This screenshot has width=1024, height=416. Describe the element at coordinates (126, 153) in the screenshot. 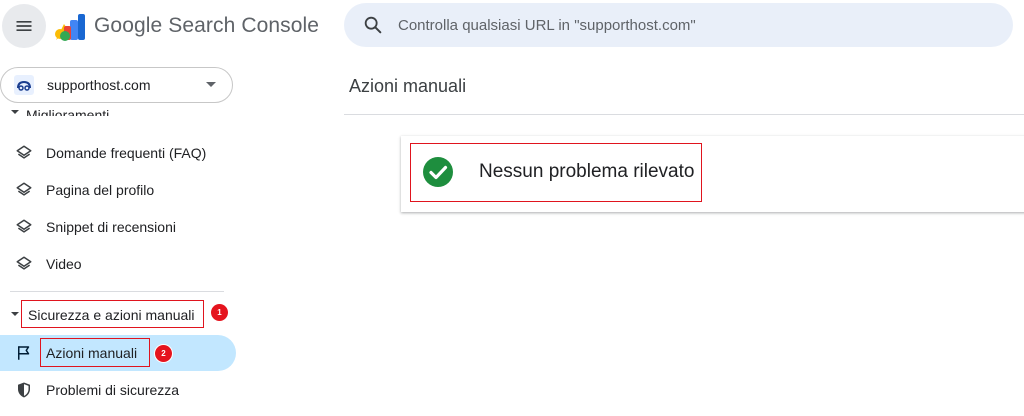

I see `sidebar-item-label: Domande frequenti (FAQ)` at that location.